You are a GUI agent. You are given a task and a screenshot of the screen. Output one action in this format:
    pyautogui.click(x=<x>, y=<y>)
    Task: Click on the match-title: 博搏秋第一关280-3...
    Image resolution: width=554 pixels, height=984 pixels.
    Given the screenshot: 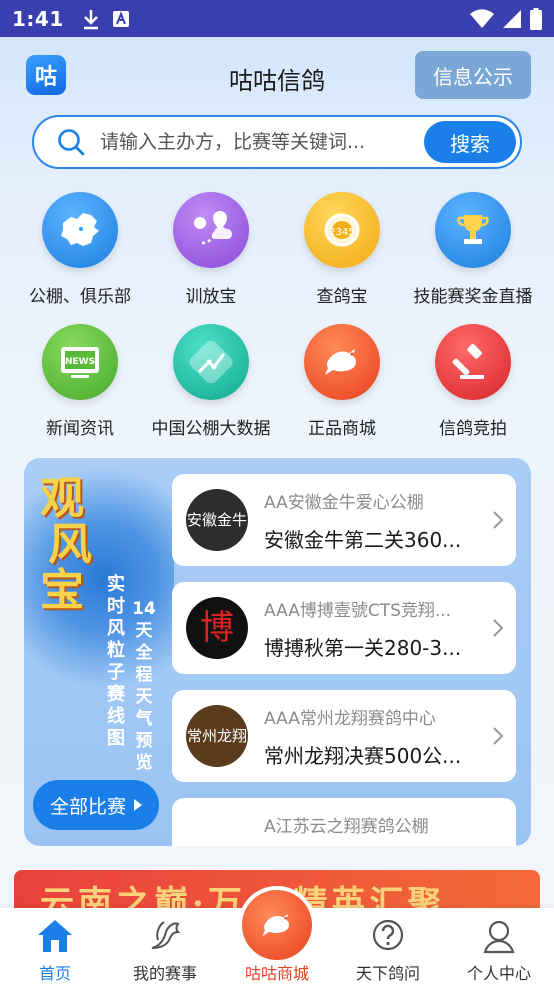 What is the action you would take?
    pyautogui.click(x=363, y=648)
    